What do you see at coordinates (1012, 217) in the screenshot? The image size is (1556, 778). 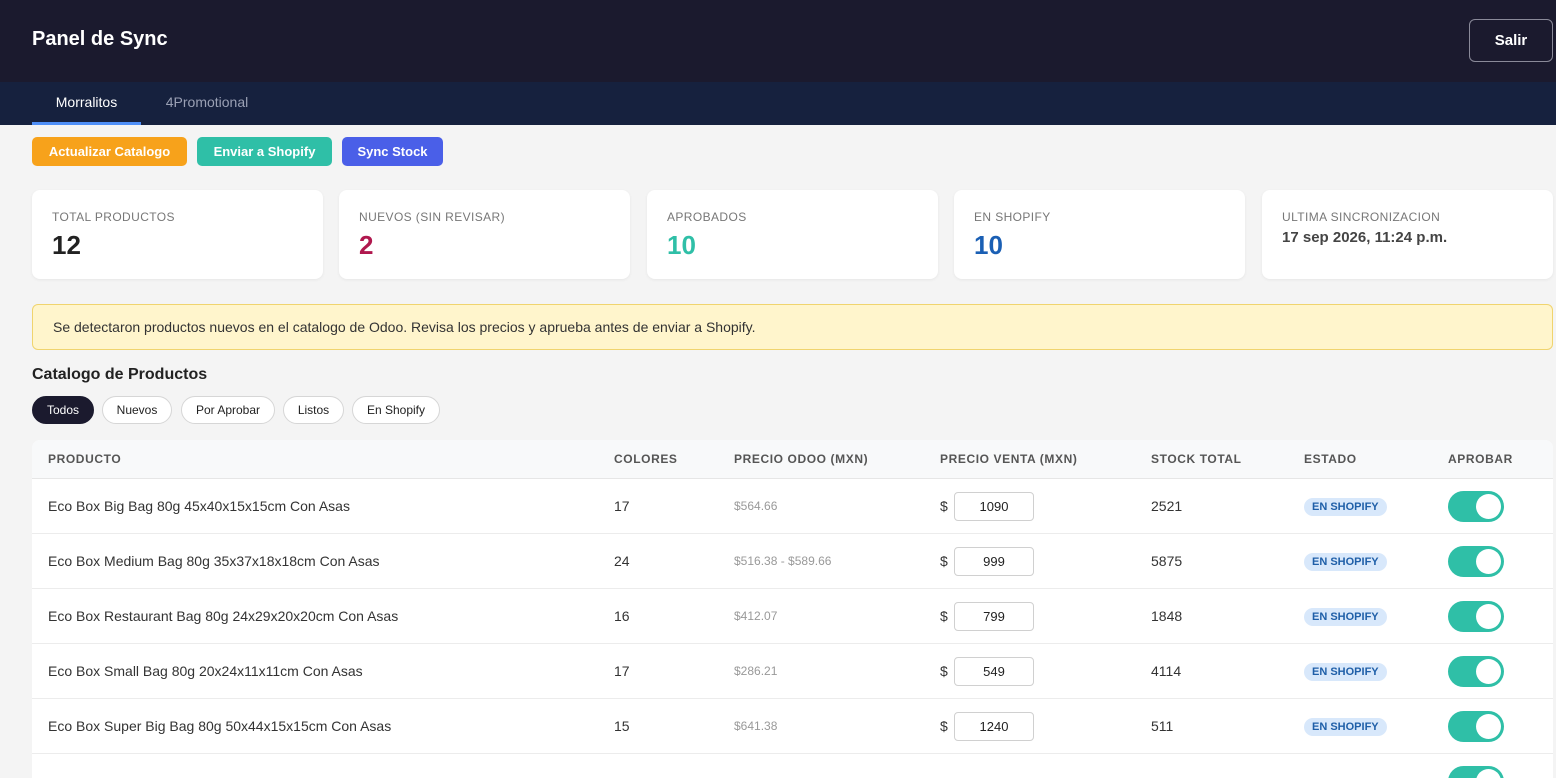 I see `stat-label: EN SHOPIFY` at bounding box center [1012, 217].